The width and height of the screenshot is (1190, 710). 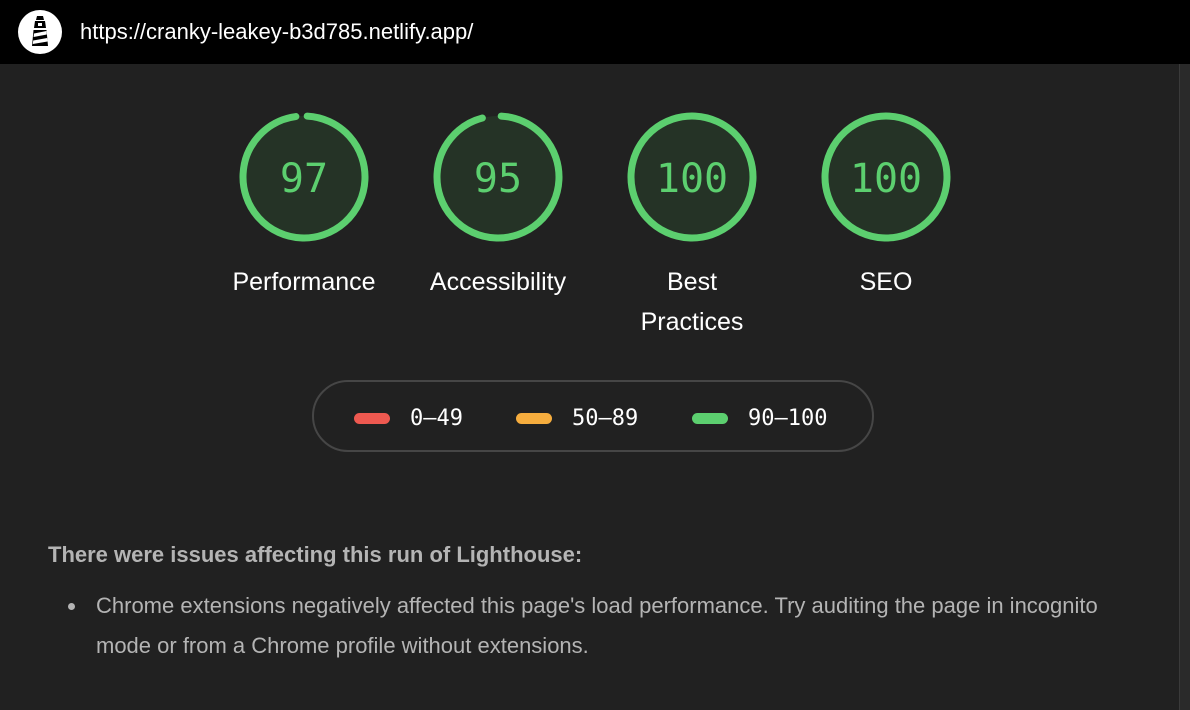 I want to click on gauge-ring: 97, so click(x=304, y=177).